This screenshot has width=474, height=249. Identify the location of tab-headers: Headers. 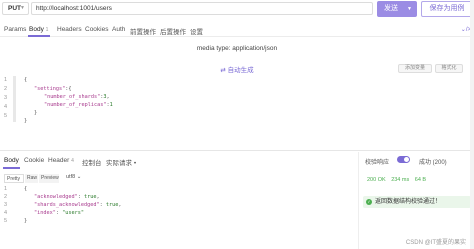
(69, 29).